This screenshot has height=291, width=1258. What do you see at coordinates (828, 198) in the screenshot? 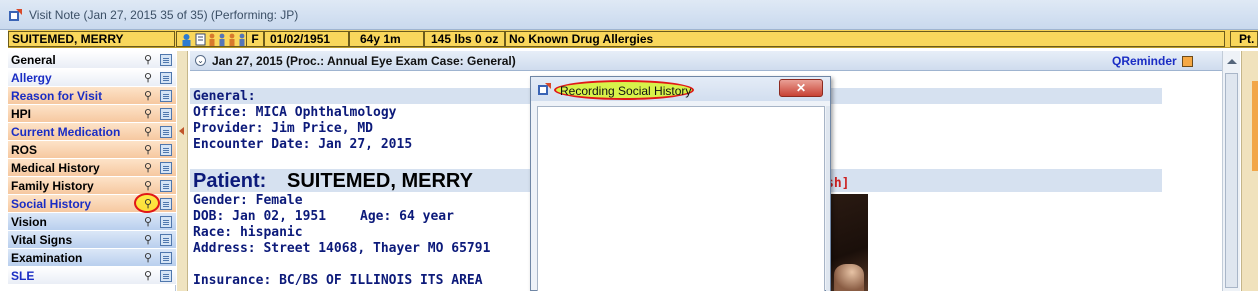
I see `dialog-edge` at bounding box center [828, 198].